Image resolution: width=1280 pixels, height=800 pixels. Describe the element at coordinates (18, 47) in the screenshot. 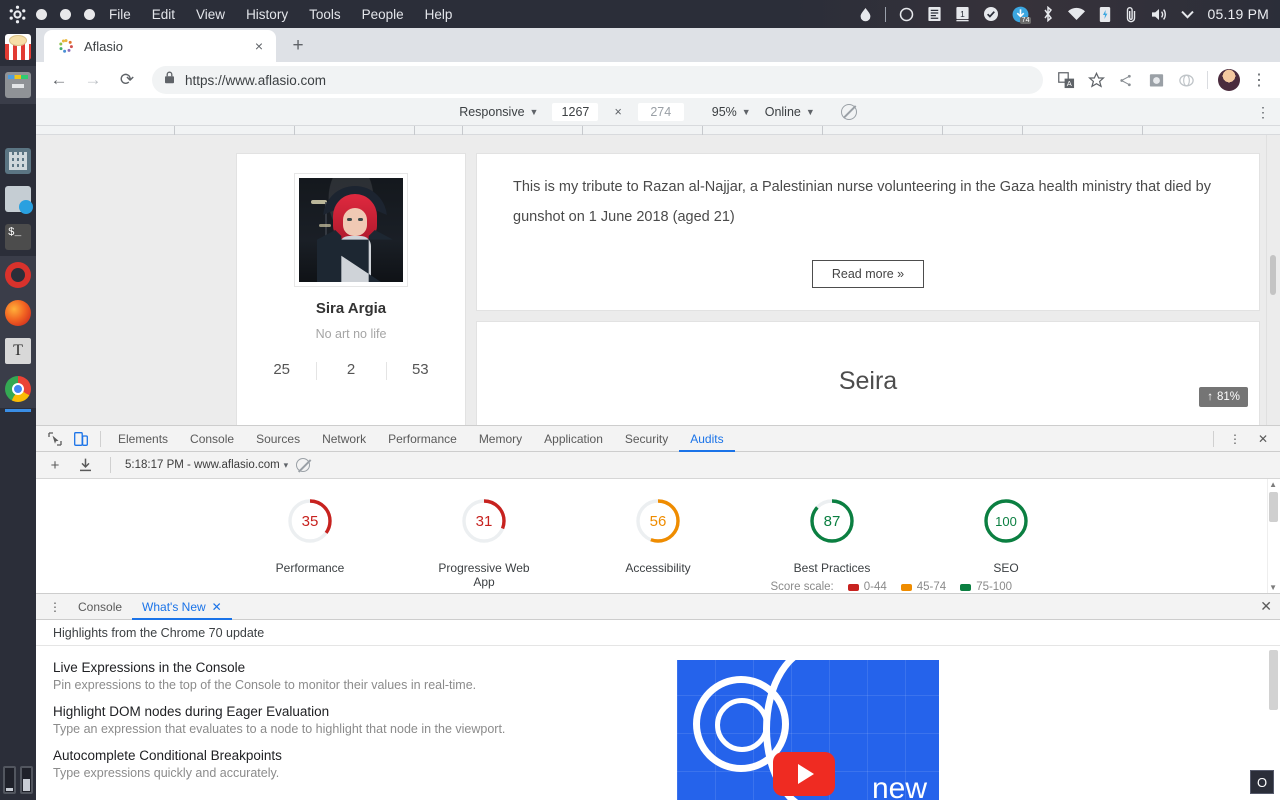

I see `launcher-item-popcorn` at that location.